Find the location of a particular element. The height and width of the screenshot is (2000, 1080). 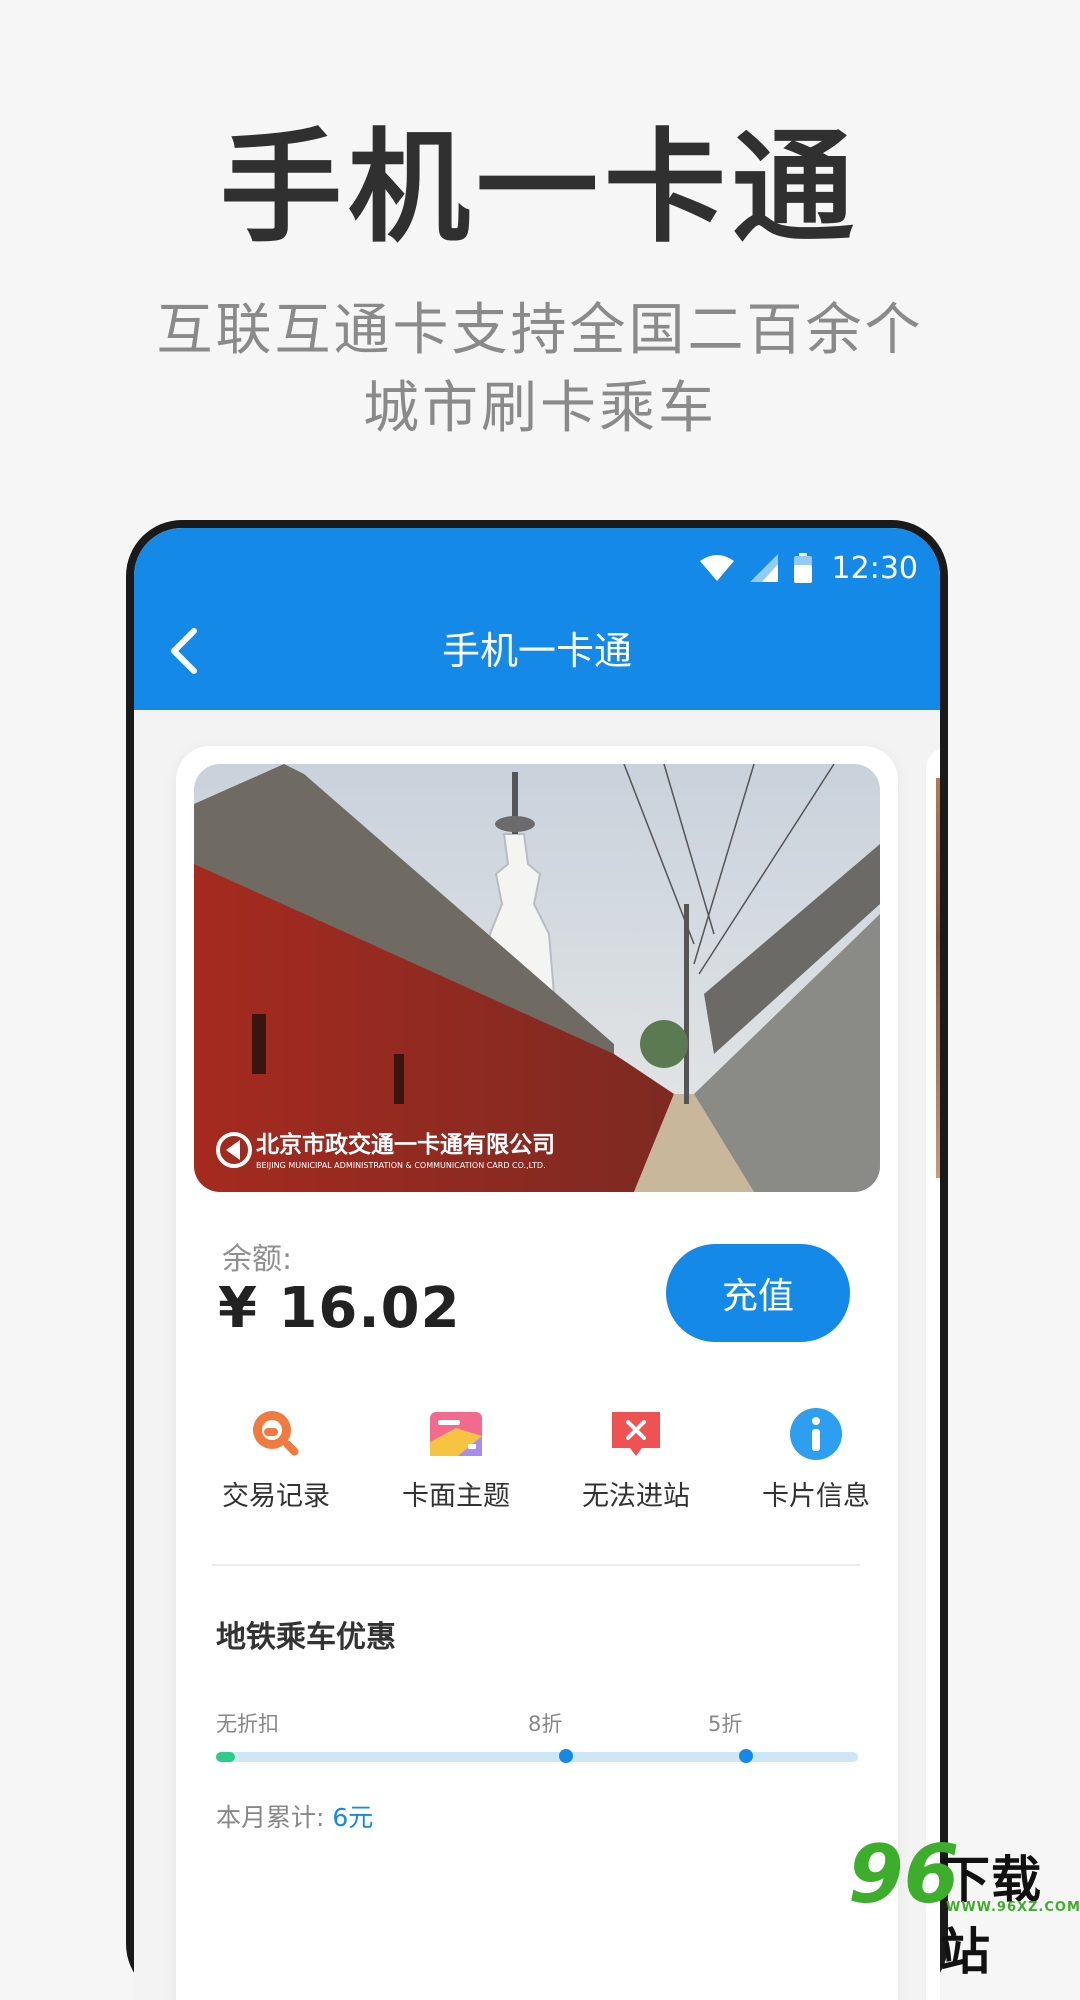

discount-progress-fill is located at coordinates (226, 1757).